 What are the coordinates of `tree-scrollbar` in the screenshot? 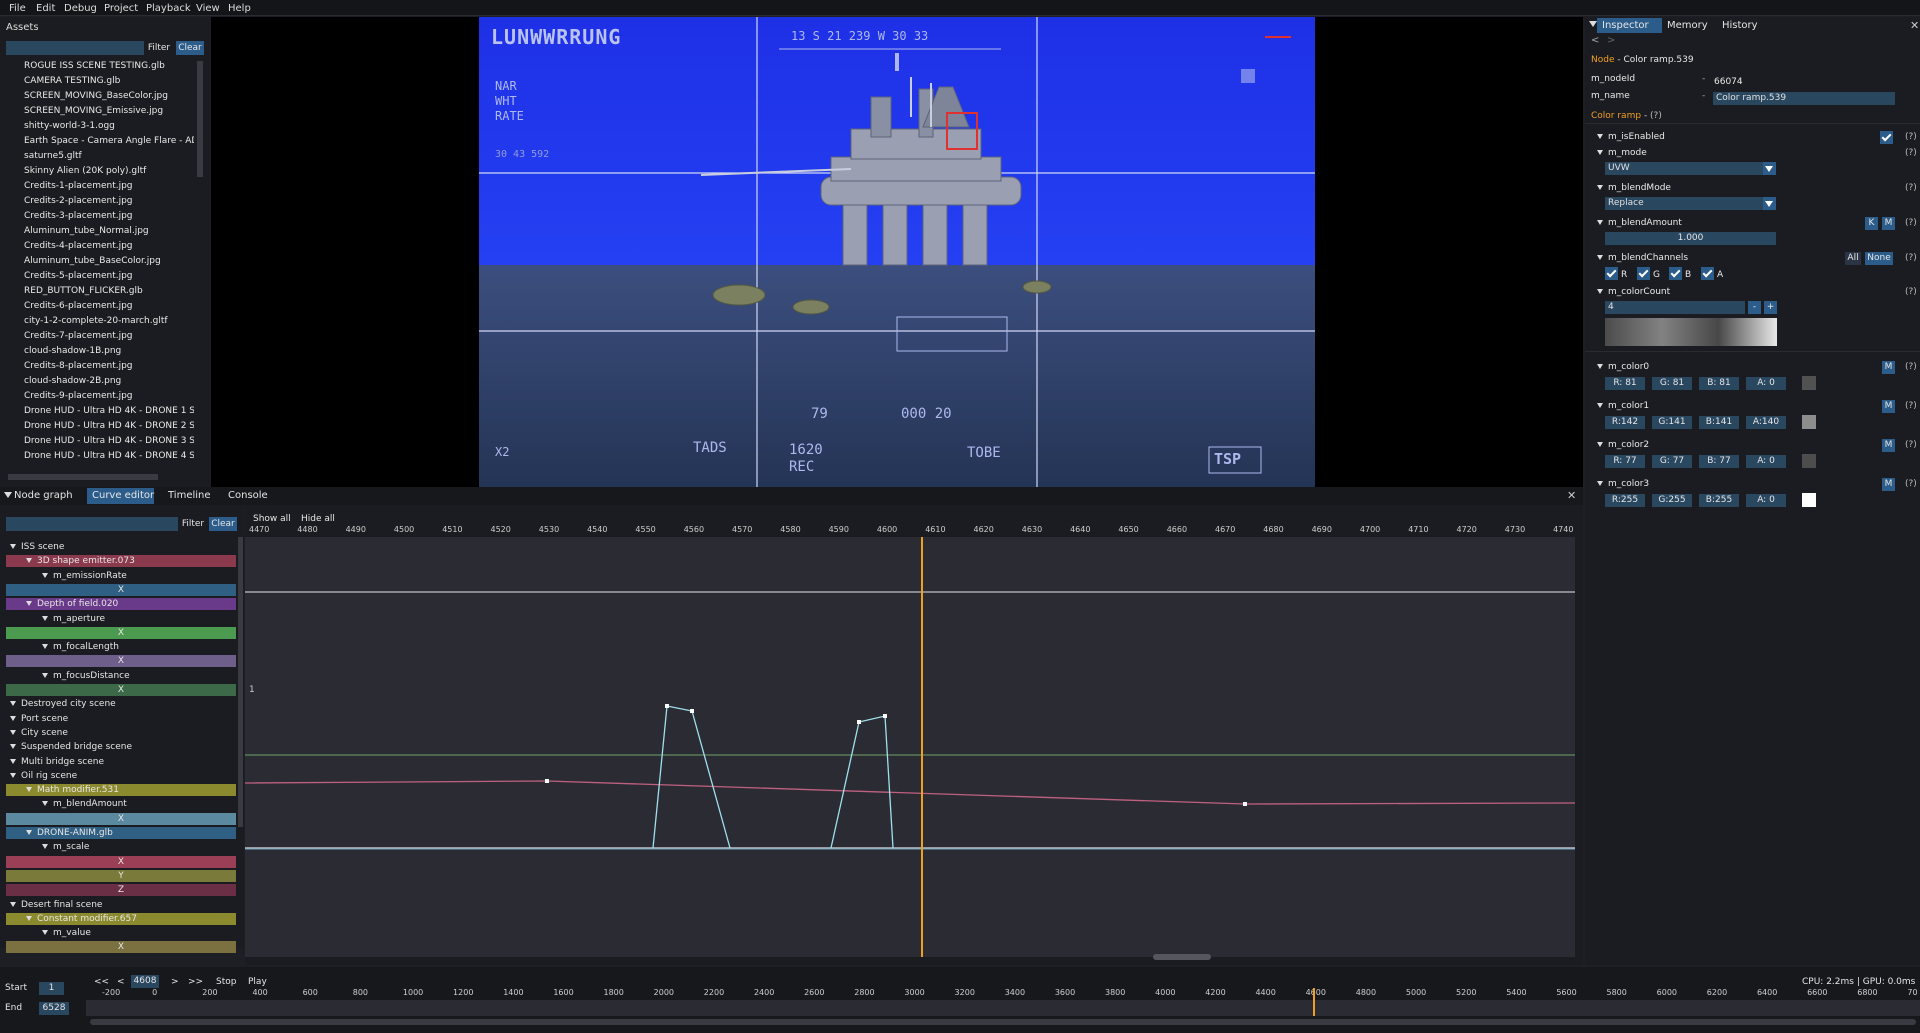 It's located at (240, 682).